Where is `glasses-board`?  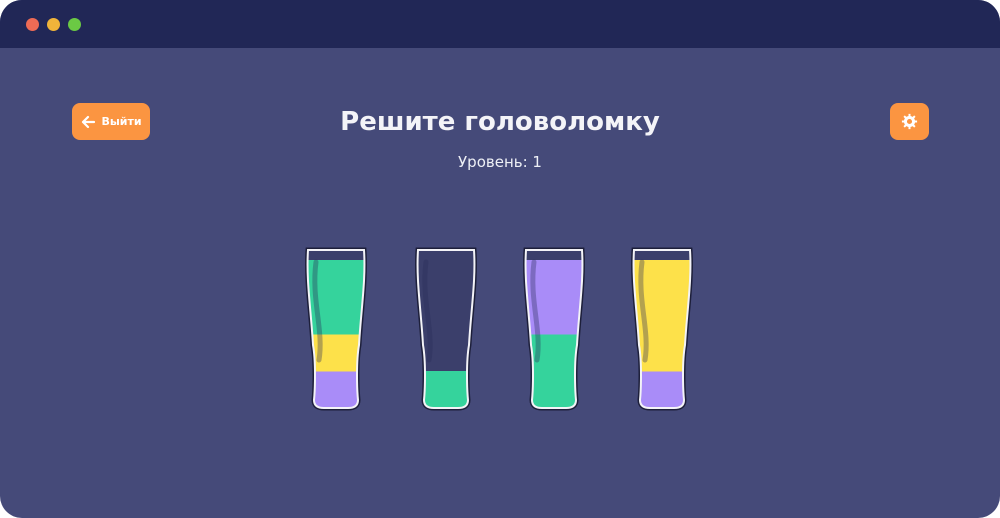 glasses-board is located at coordinates (499, 329).